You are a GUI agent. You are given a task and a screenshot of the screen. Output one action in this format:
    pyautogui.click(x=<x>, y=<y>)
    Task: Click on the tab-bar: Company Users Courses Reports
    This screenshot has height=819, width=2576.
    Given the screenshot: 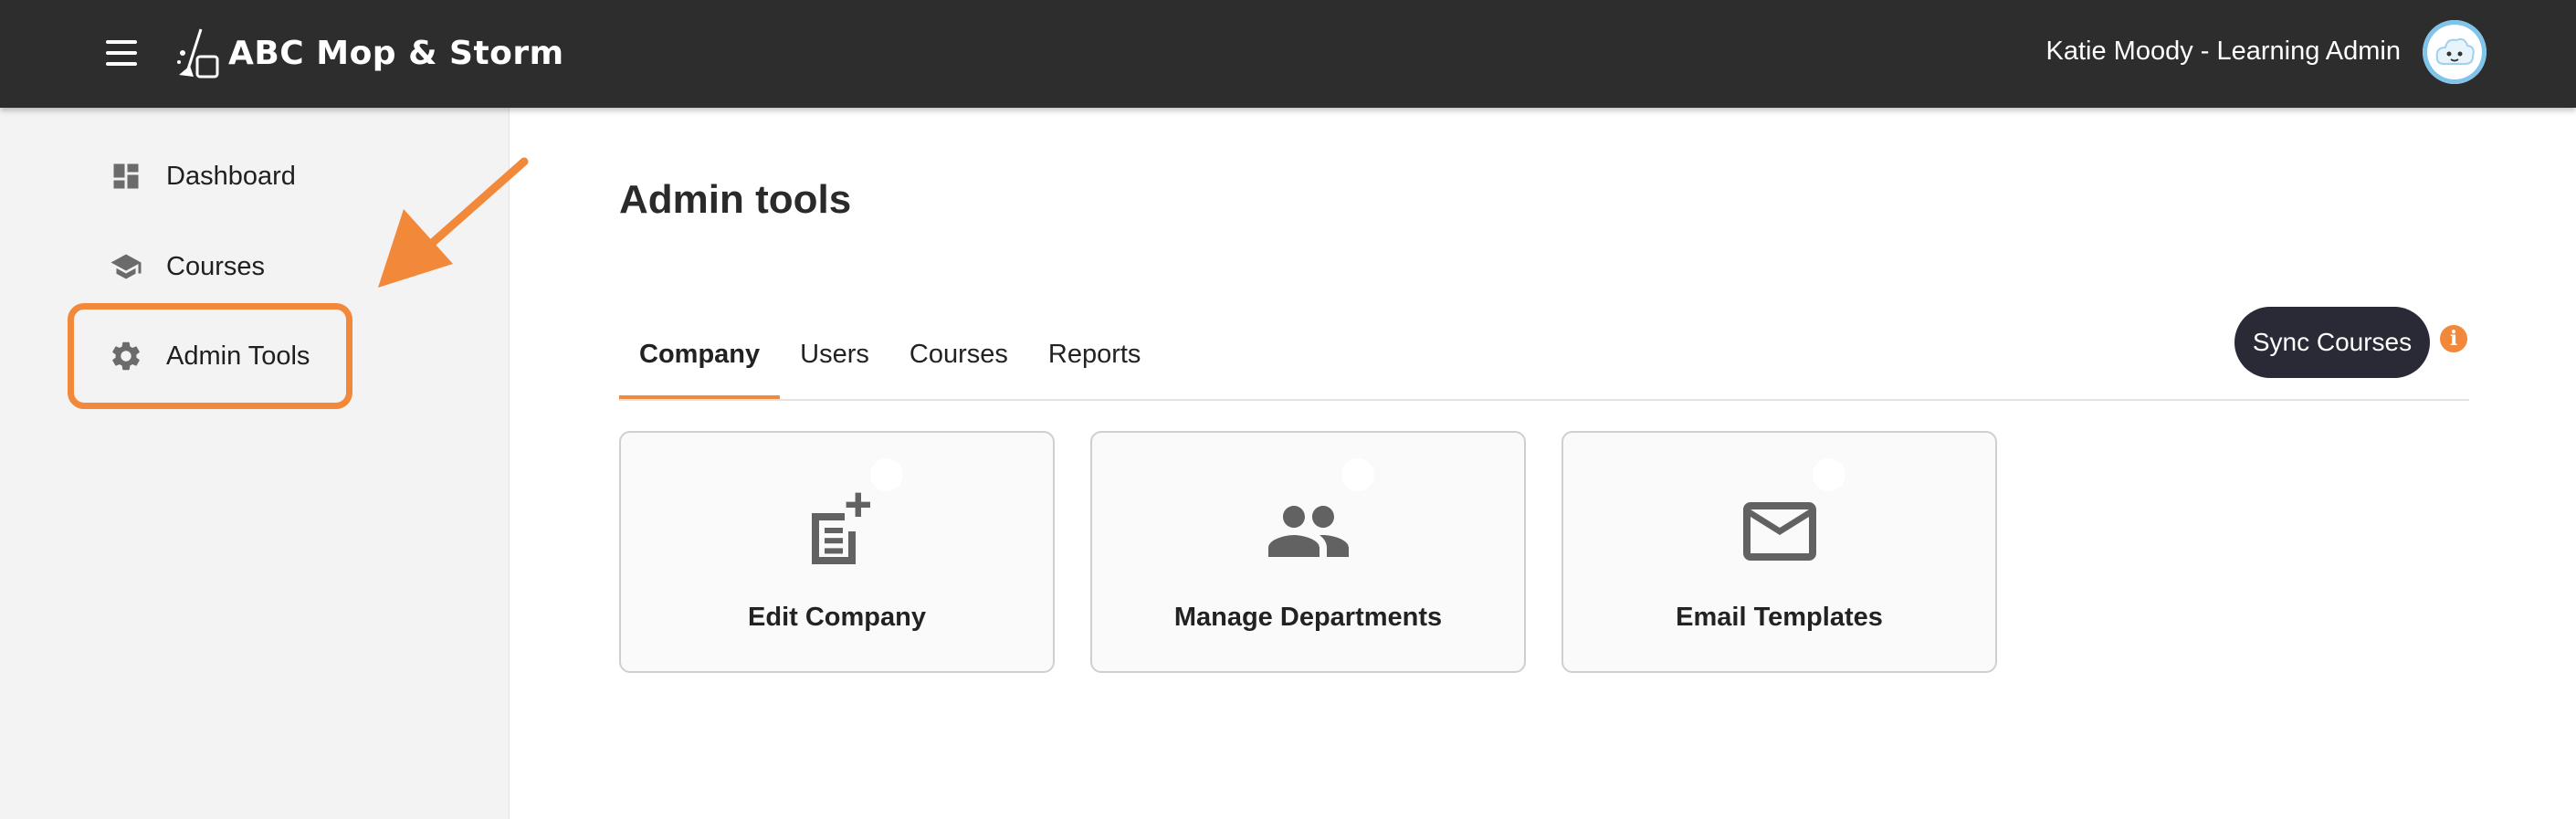 What is the action you would take?
    pyautogui.click(x=890, y=365)
    